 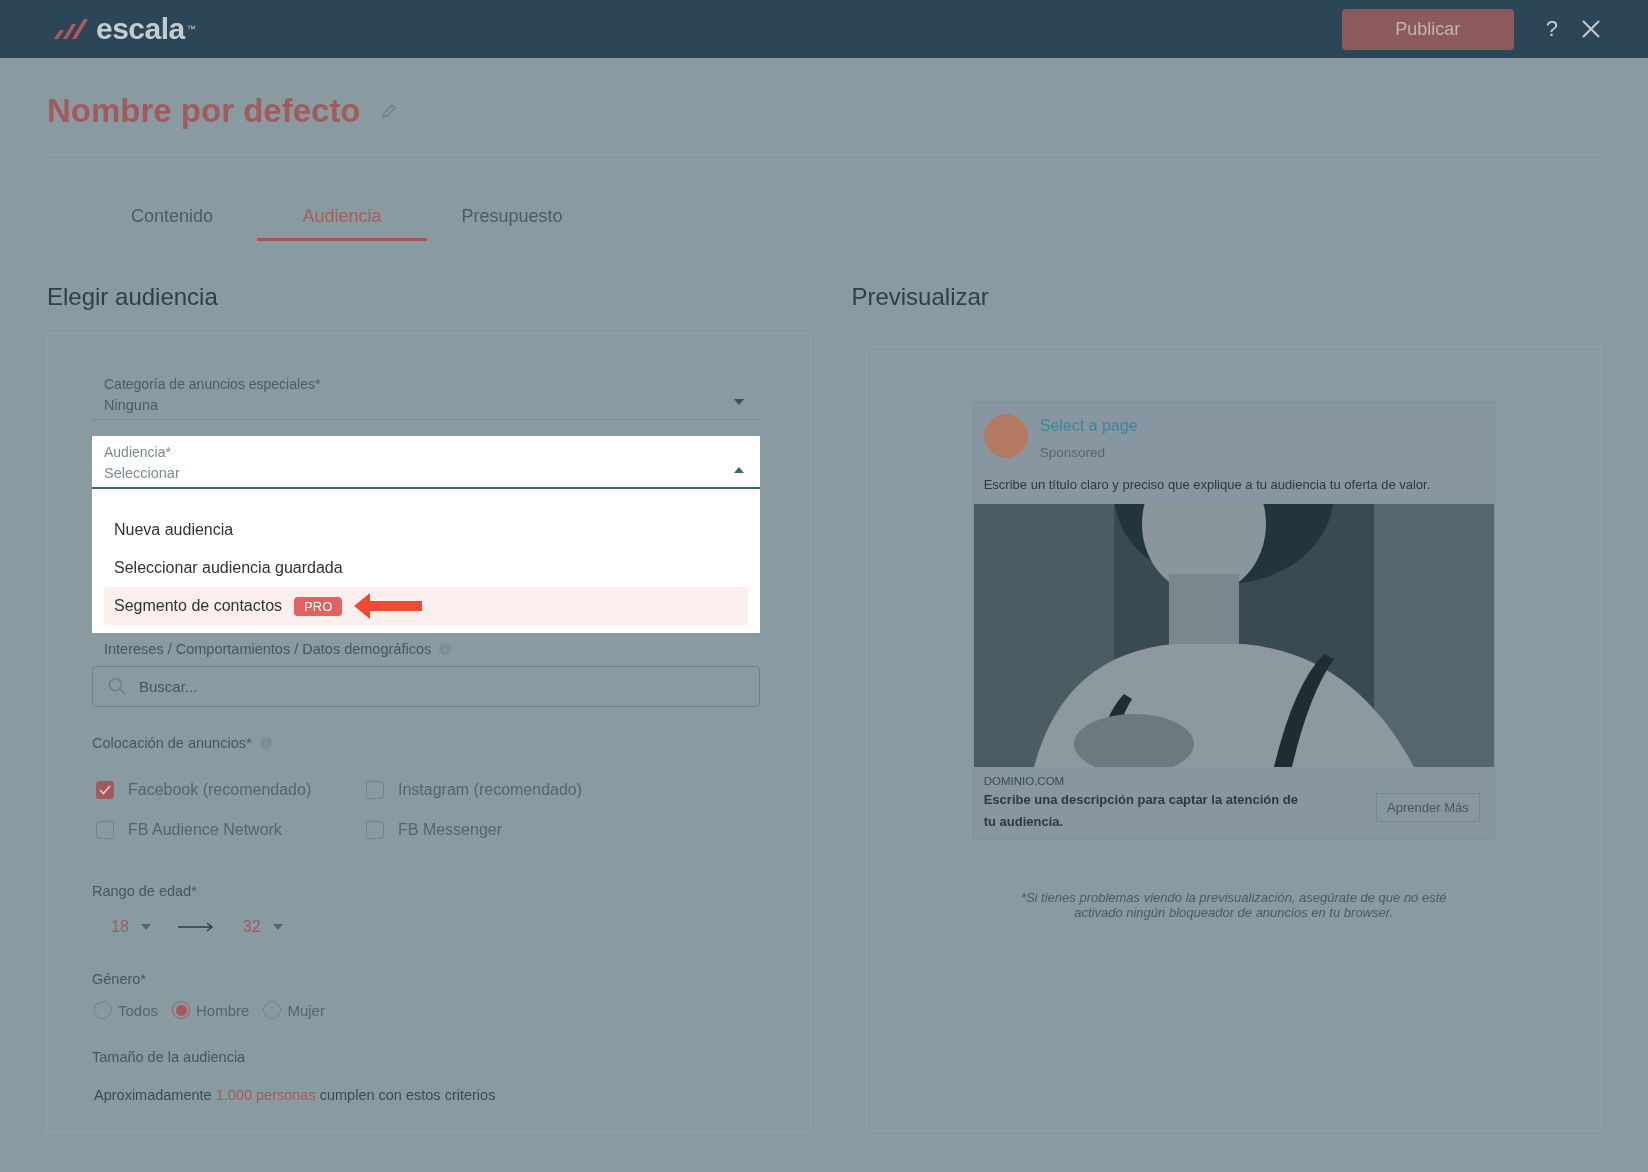 What do you see at coordinates (169, 1057) in the screenshot?
I see `field-label: Tamaño de la audiencia` at bounding box center [169, 1057].